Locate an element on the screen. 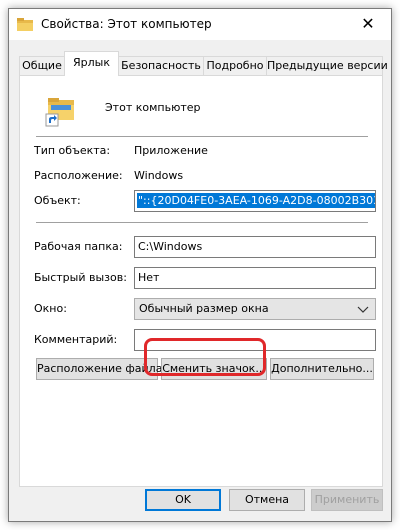 This screenshot has height=530, width=400. target-label: Объект: is located at coordinates (57, 200).